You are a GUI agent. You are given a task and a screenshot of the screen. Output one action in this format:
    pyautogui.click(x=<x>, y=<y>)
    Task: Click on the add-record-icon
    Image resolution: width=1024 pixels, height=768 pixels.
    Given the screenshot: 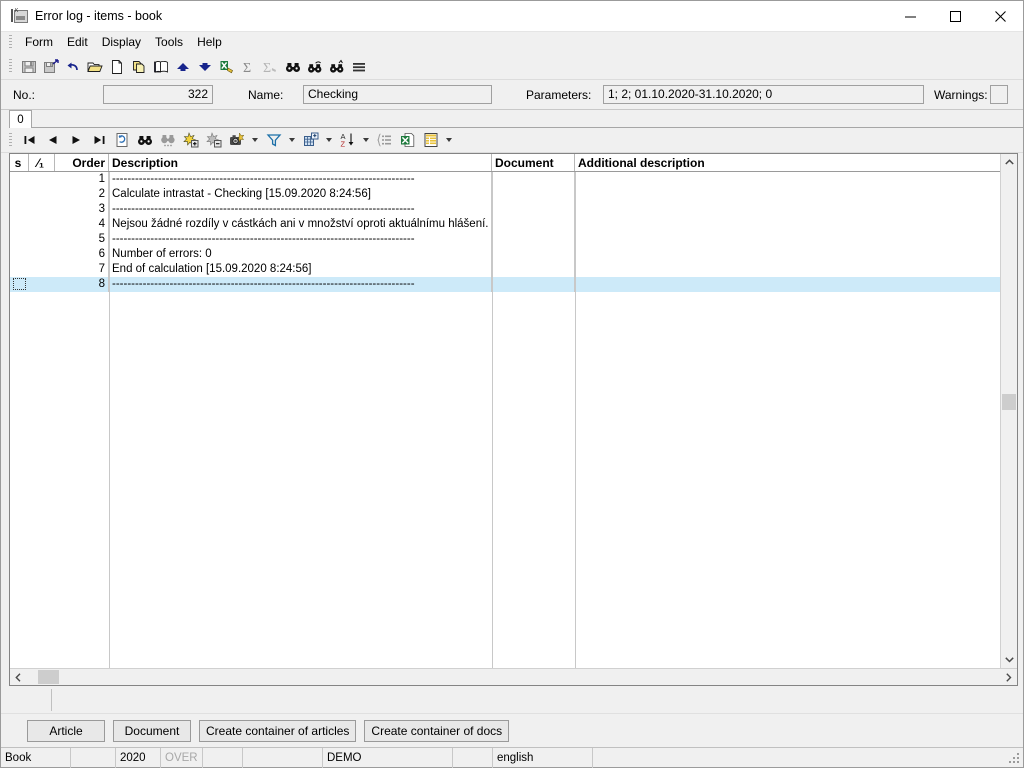 What is the action you would take?
    pyautogui.click(x=190, y=140)
    